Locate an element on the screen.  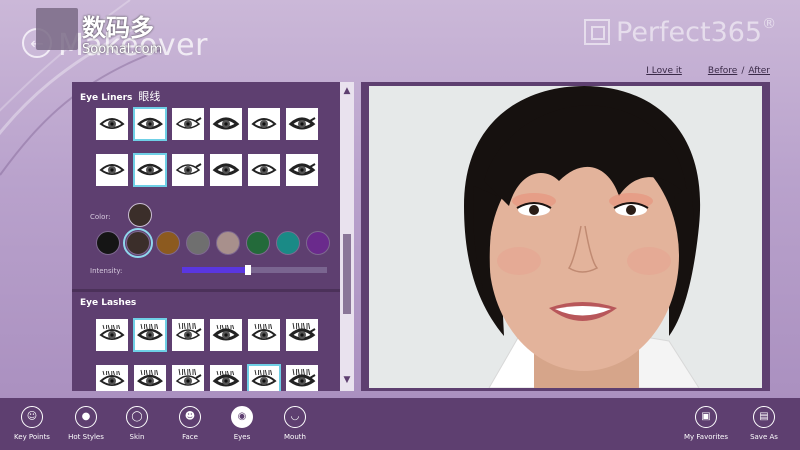
eye-icon: ◉ is located at coordinates (242, 417).